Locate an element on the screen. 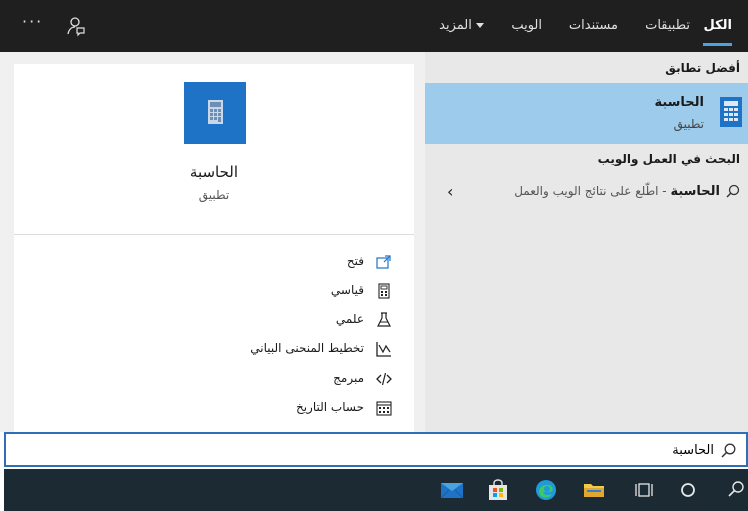 The width and height of the screenshot is (748, 511). feedback-button is located at coordinates (75, 26).